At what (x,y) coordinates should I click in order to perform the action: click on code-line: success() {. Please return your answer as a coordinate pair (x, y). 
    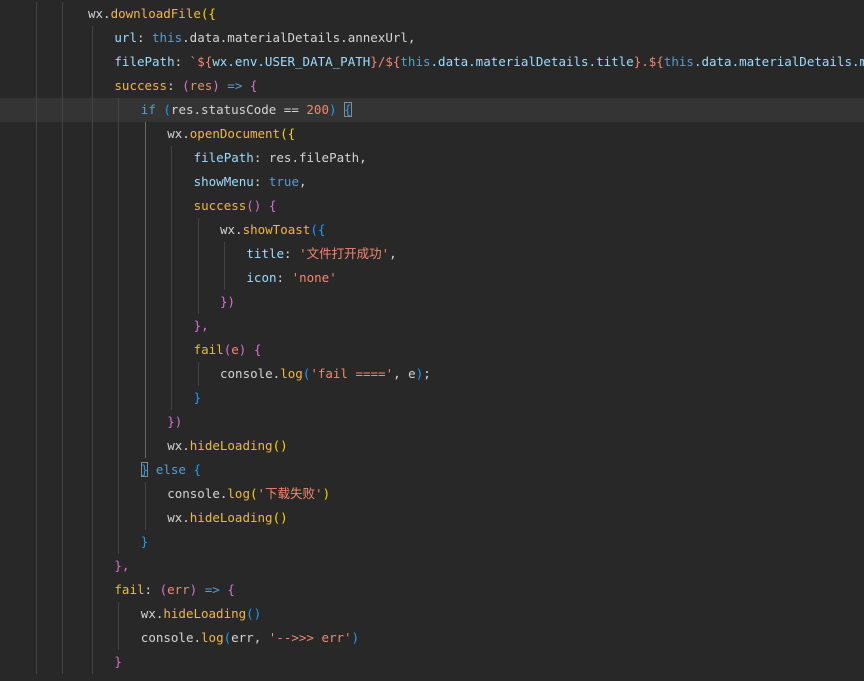
    Looking at the image, I should click on (235, 206).